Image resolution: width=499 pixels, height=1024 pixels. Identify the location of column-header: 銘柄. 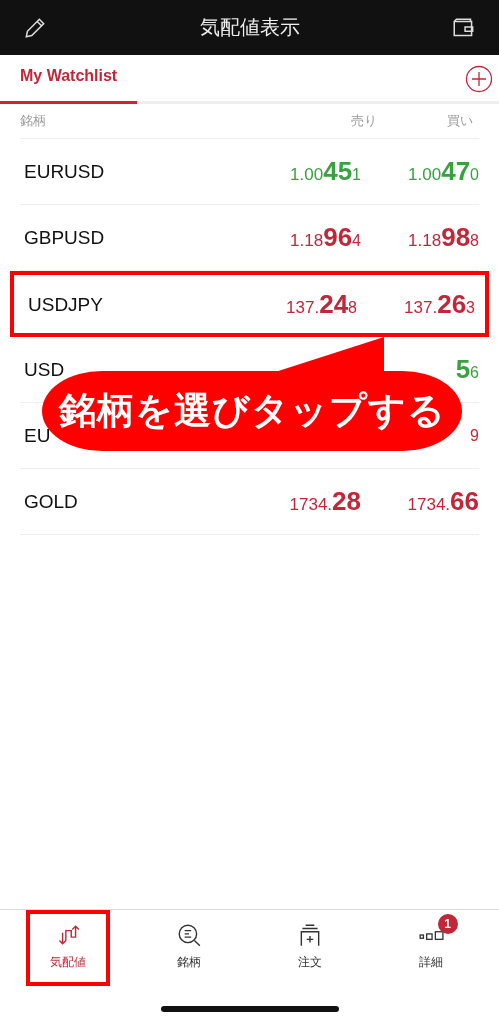
(33, 121).